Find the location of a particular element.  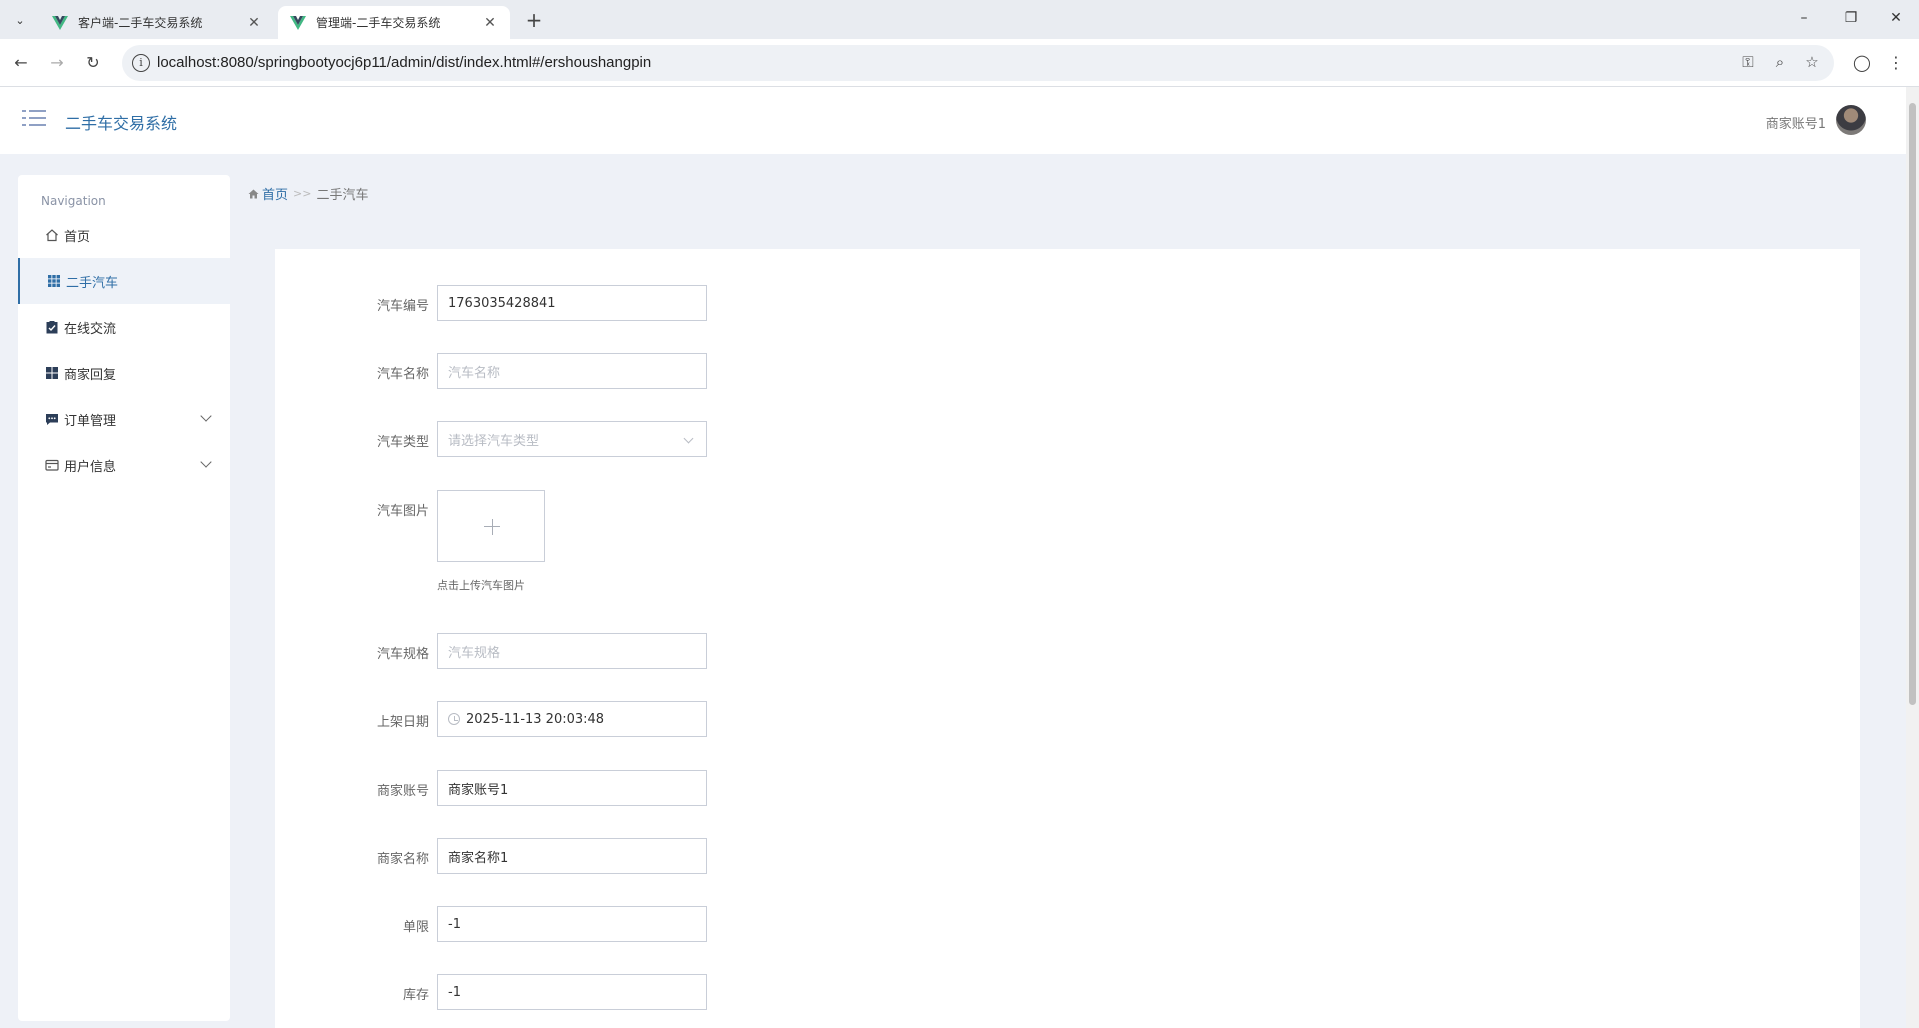

car-no-label: 汽车编号 is located at coordinates (402, 306).